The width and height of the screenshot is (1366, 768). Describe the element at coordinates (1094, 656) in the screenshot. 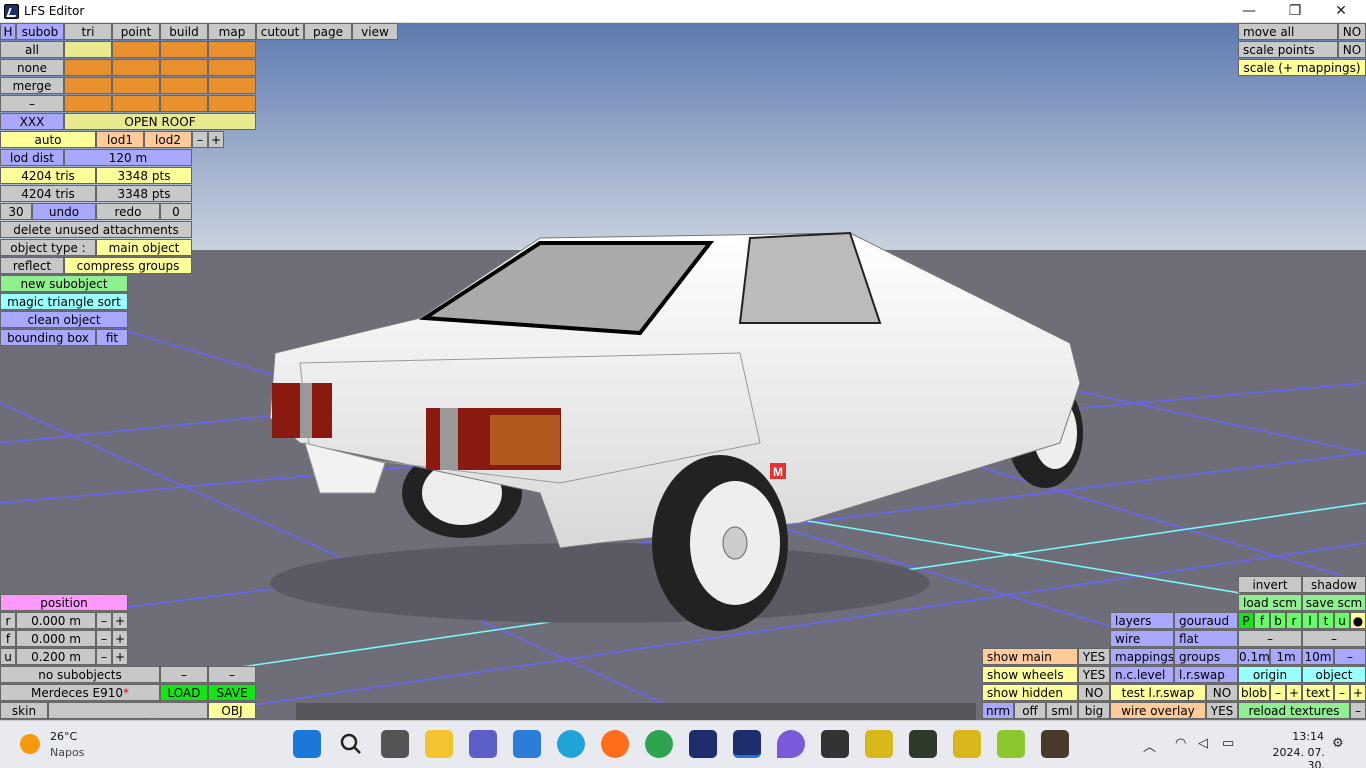

I see `show-main-toggle: YES` at that location.